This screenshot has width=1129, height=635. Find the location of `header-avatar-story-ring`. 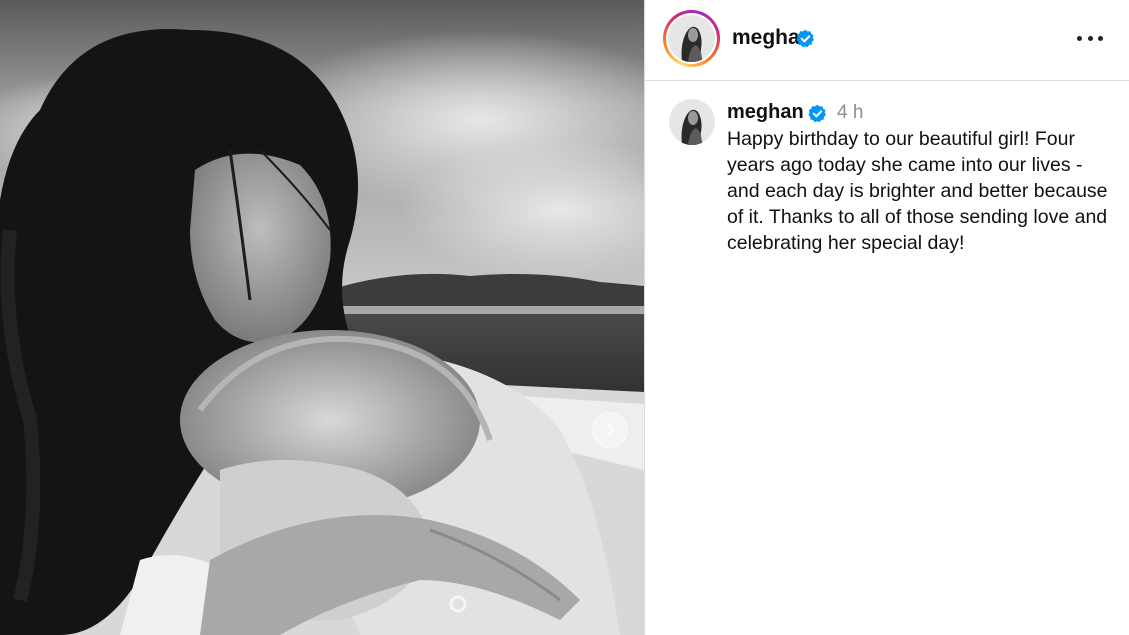

header-avatar-story-ring is located at coordinates (691, 38).